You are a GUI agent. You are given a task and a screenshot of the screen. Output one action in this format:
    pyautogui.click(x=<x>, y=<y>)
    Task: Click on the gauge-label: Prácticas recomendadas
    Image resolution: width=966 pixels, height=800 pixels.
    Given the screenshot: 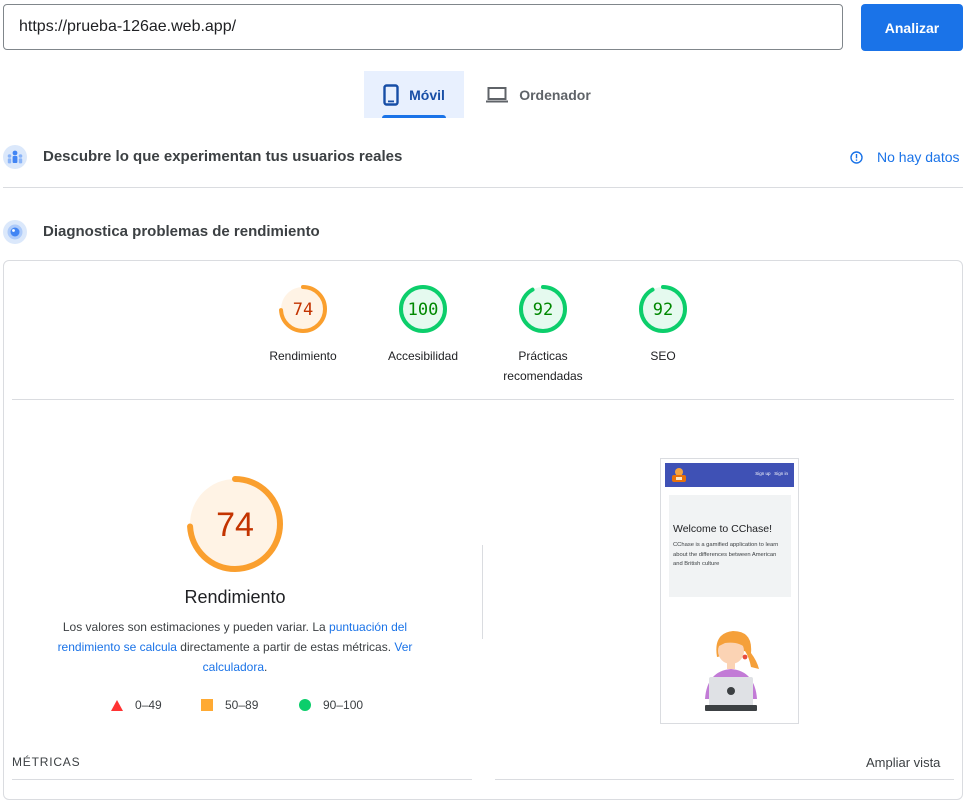 What is the action you would take?
    pyautogui.click(x=543, y=366)
    